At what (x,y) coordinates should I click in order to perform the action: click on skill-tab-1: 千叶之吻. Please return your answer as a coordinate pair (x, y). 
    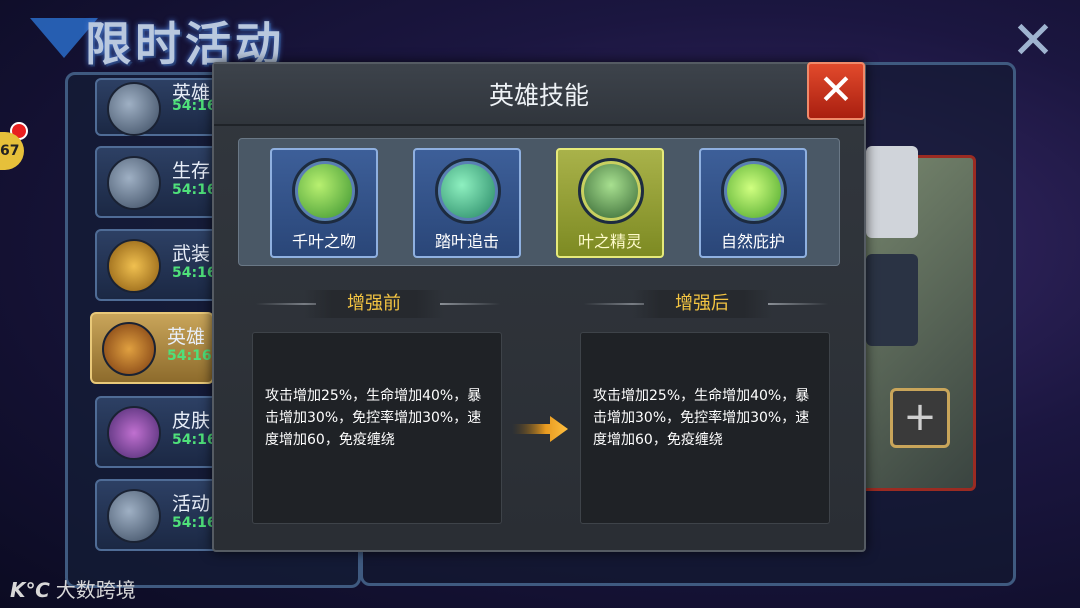
    Looking at the image, I should click on (324, 203).